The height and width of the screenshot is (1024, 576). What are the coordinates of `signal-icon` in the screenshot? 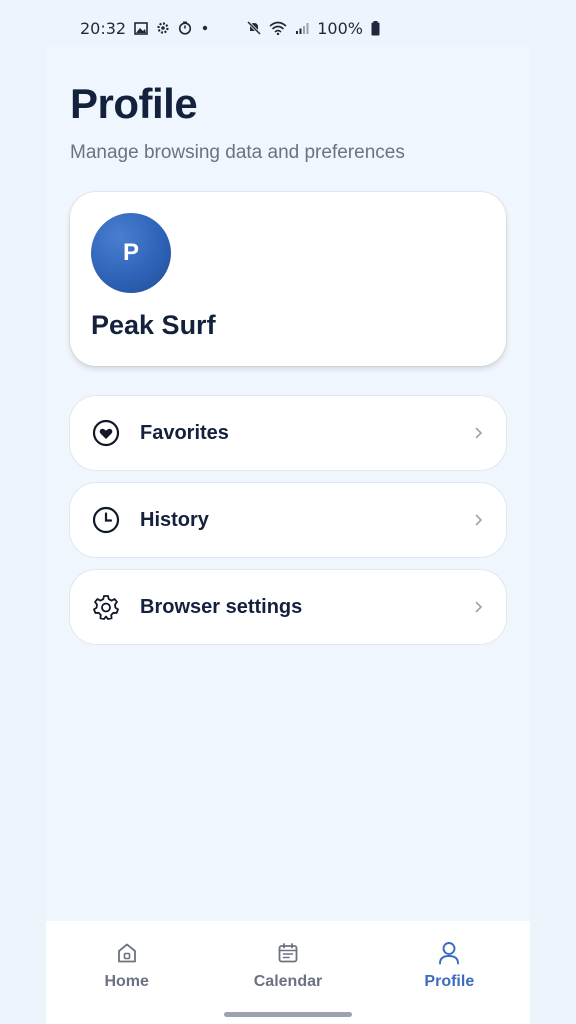 It's located at (302, 28).